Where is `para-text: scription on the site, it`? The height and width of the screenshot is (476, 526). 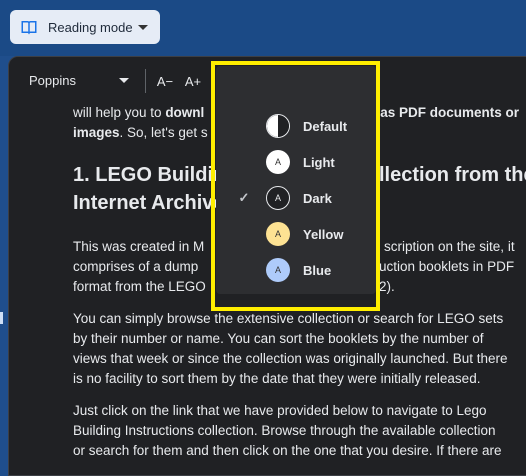
para-text: scription on the site, it is located at coordinates (449, 246).